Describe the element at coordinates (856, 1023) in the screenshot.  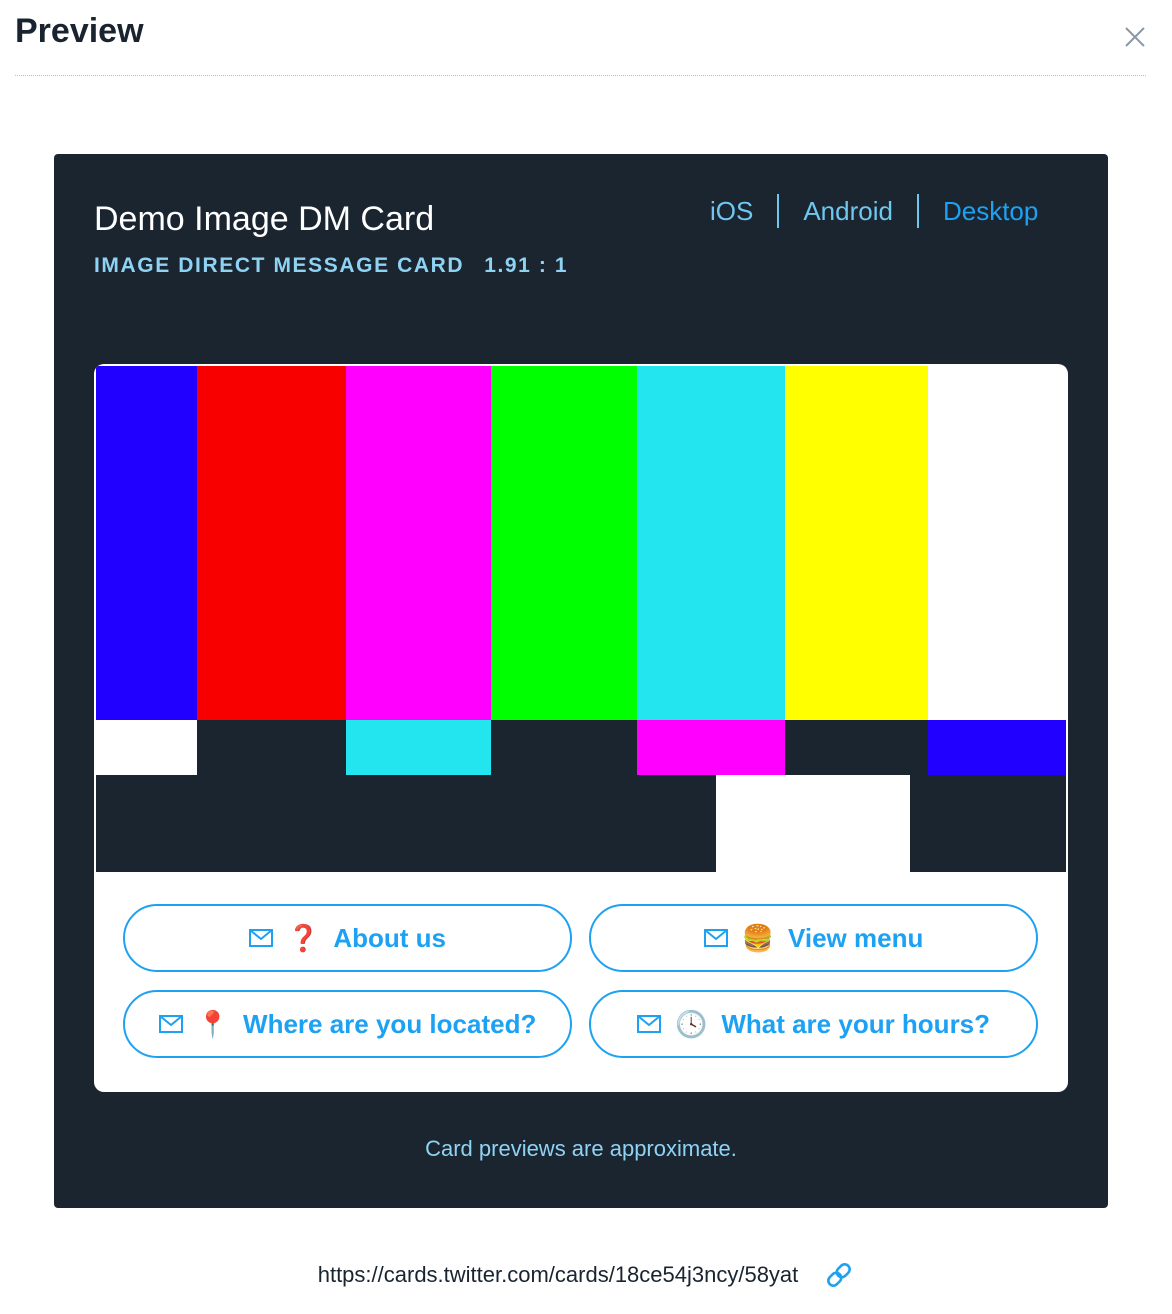
I see `button-label: What are your hours?` at that location.